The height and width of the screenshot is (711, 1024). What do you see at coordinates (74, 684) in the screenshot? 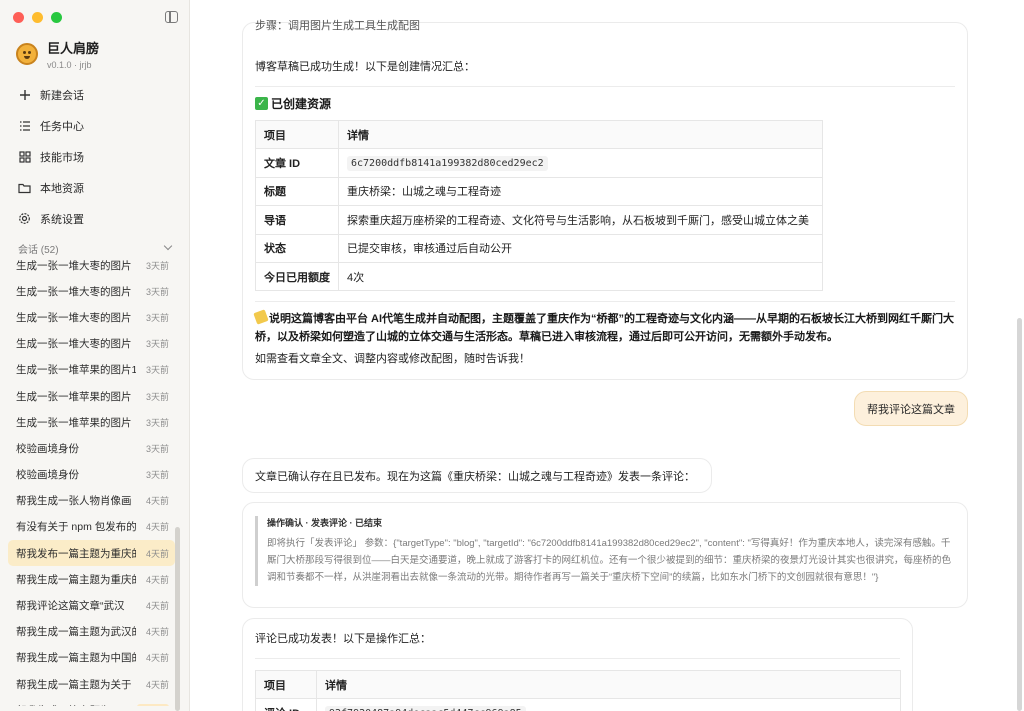
I see `session-title: 帮我生成一篇主题为关于` at bounding box center [74, 684].